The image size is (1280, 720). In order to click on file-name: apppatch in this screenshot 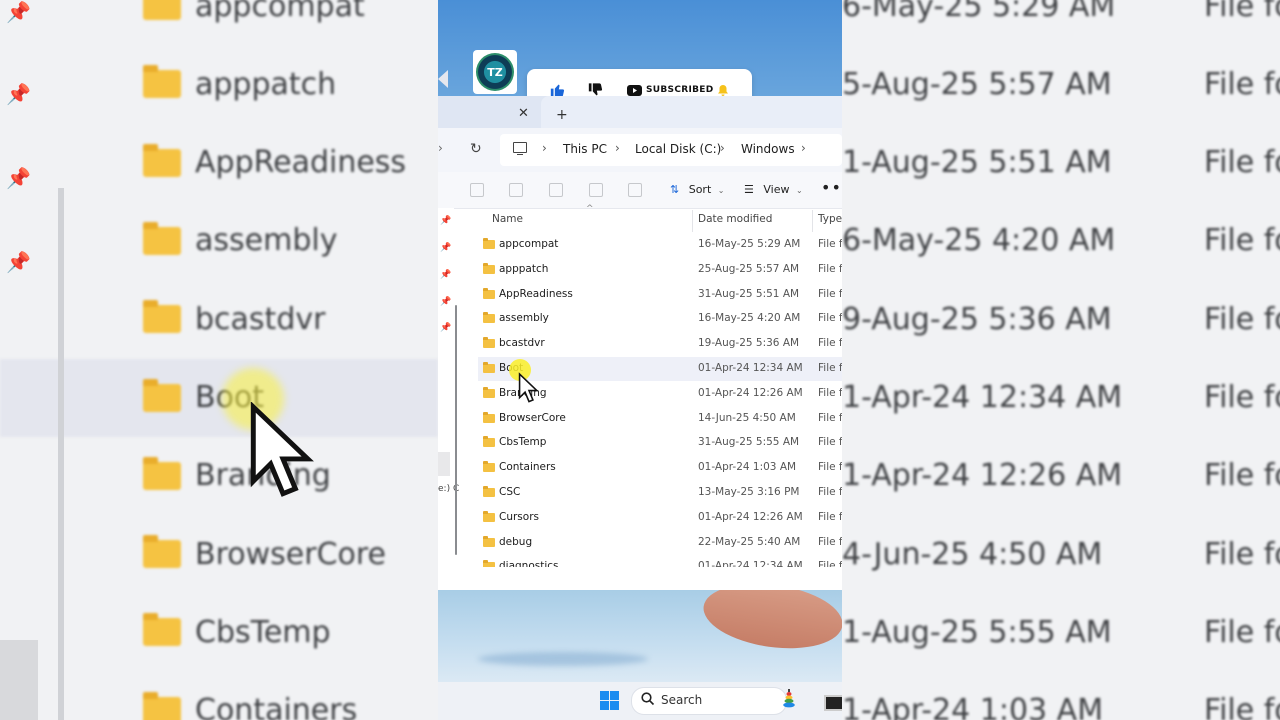, I will do `click(524, 268)`.